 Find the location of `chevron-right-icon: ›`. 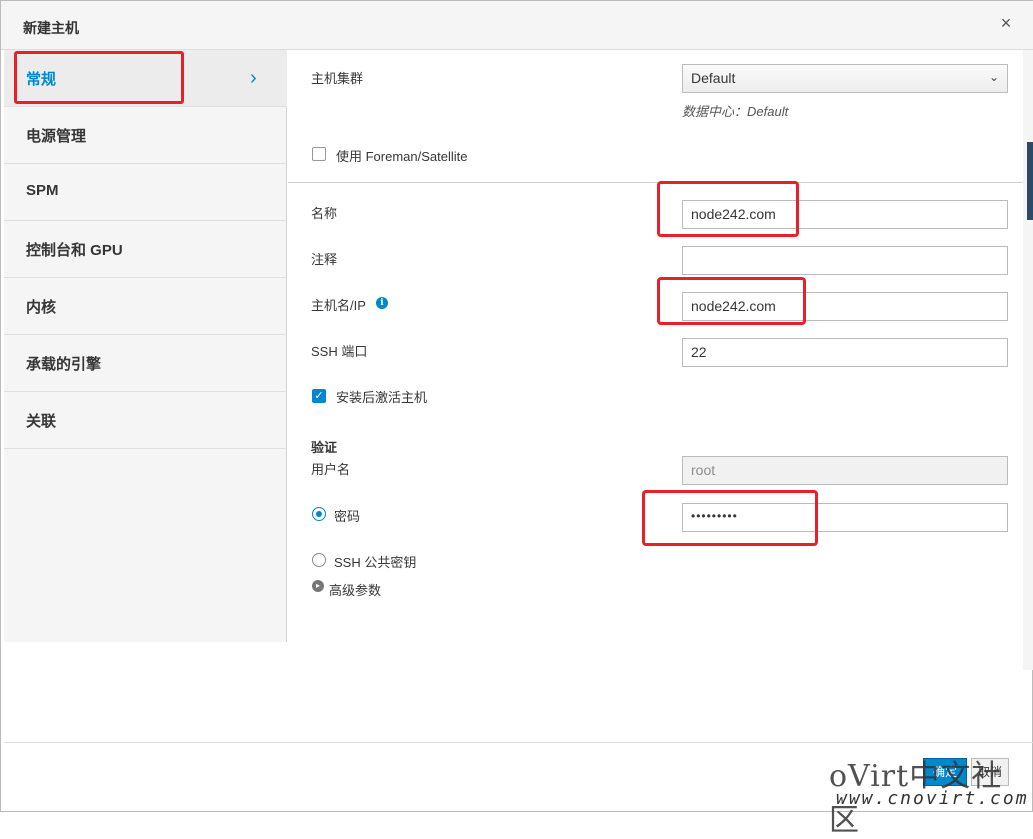

chevron-right-icon: › is located at coordinates (253, 78).